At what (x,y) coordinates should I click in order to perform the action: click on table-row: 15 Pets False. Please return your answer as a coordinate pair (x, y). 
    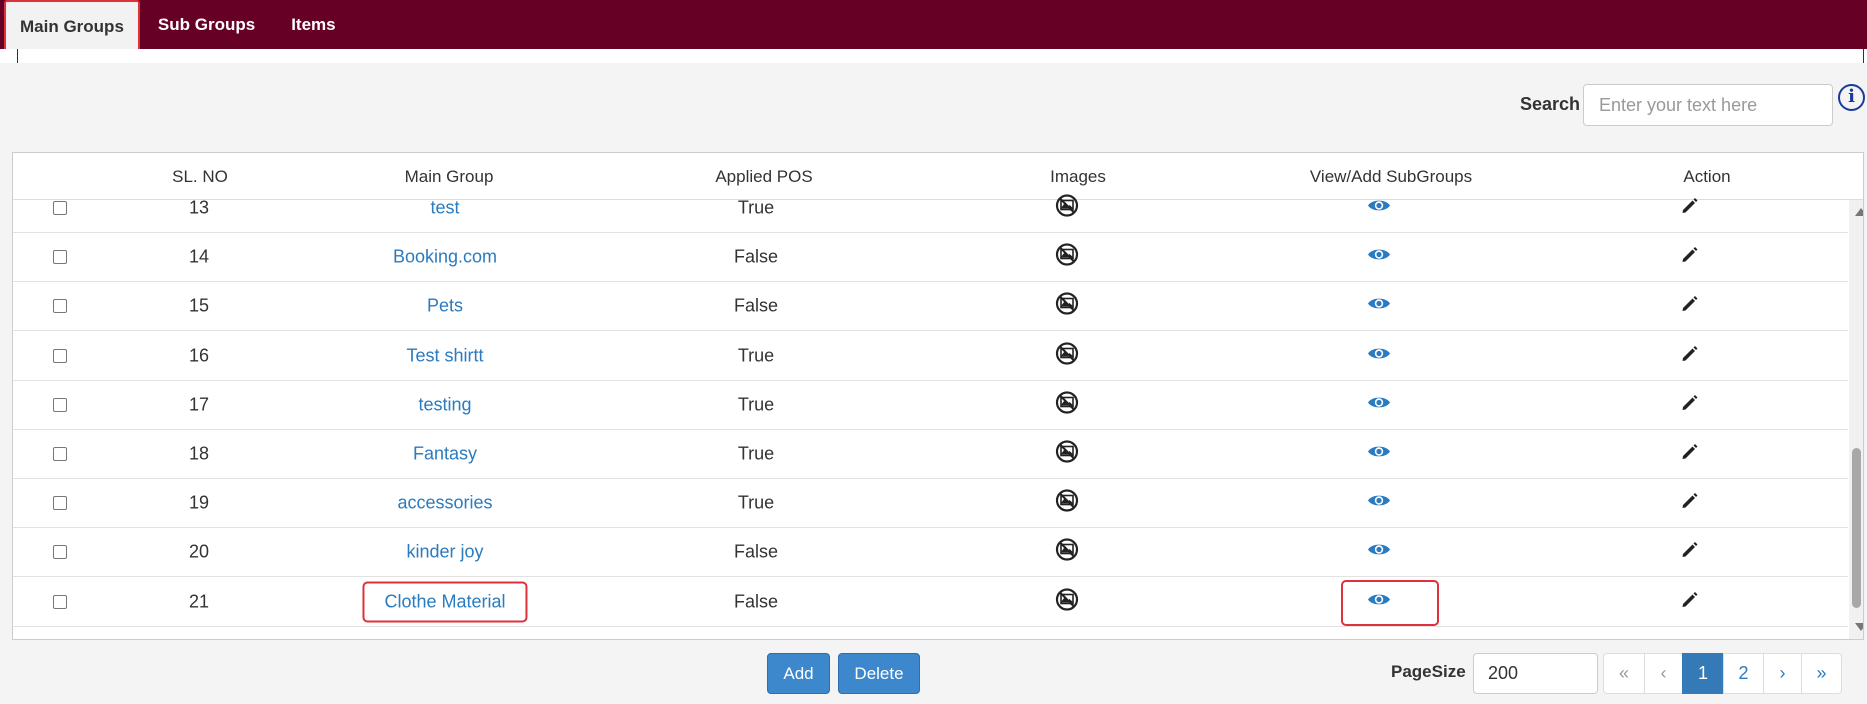
    Looking at the image, I should click on (930, 307).